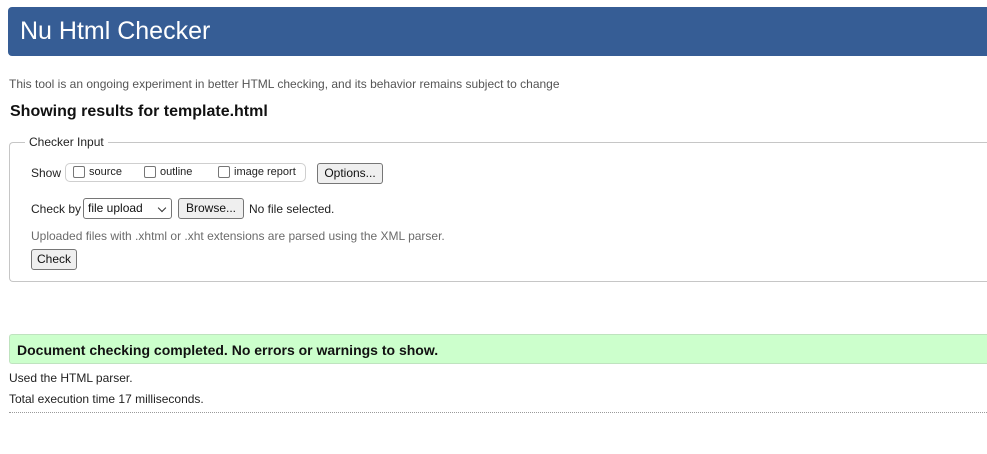 This screenshot has height=454, width=987. Describe the element at coordinates (115, 31) in the screenshot. I see `page-title: Nu Html Checker` at that location.